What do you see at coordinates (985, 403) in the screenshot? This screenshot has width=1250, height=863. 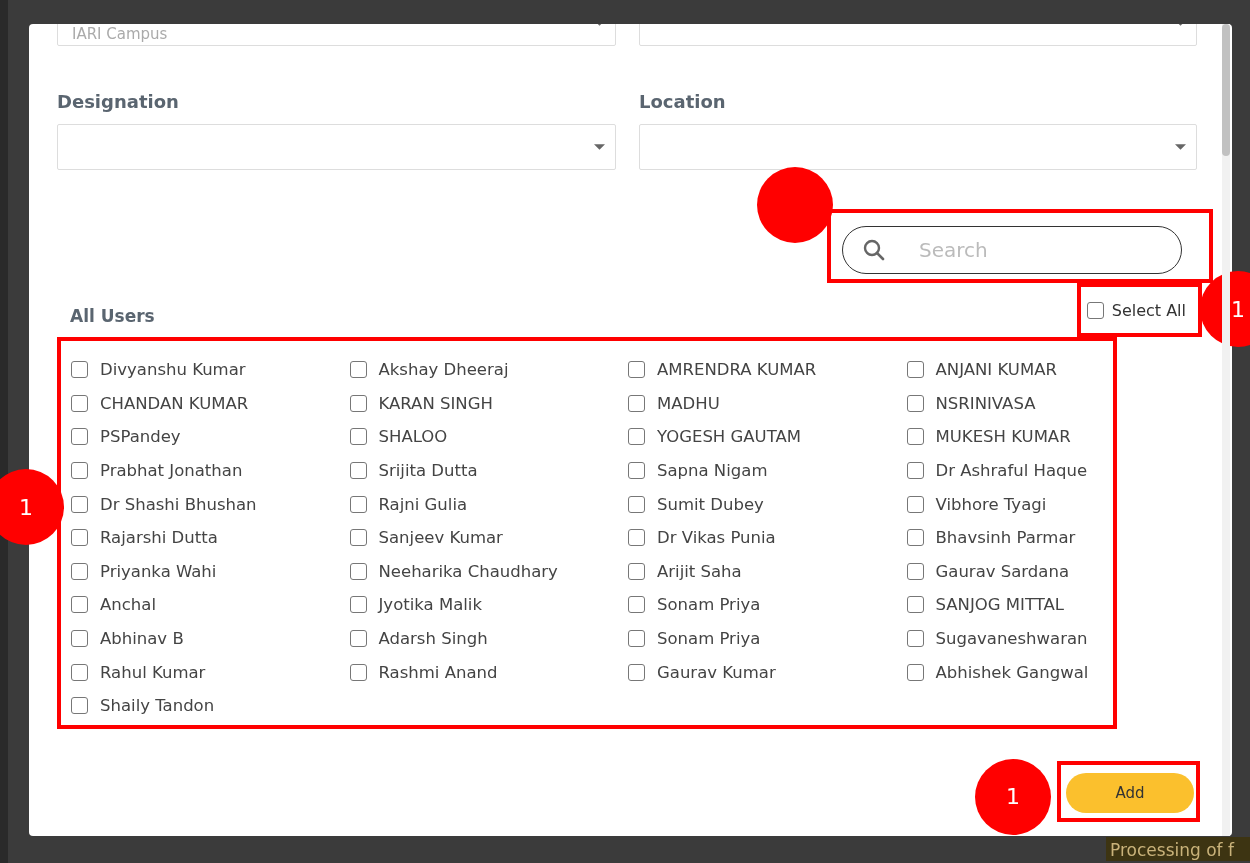 I see `user-name: NSRINIVASA` at bounding box center [985, 403].